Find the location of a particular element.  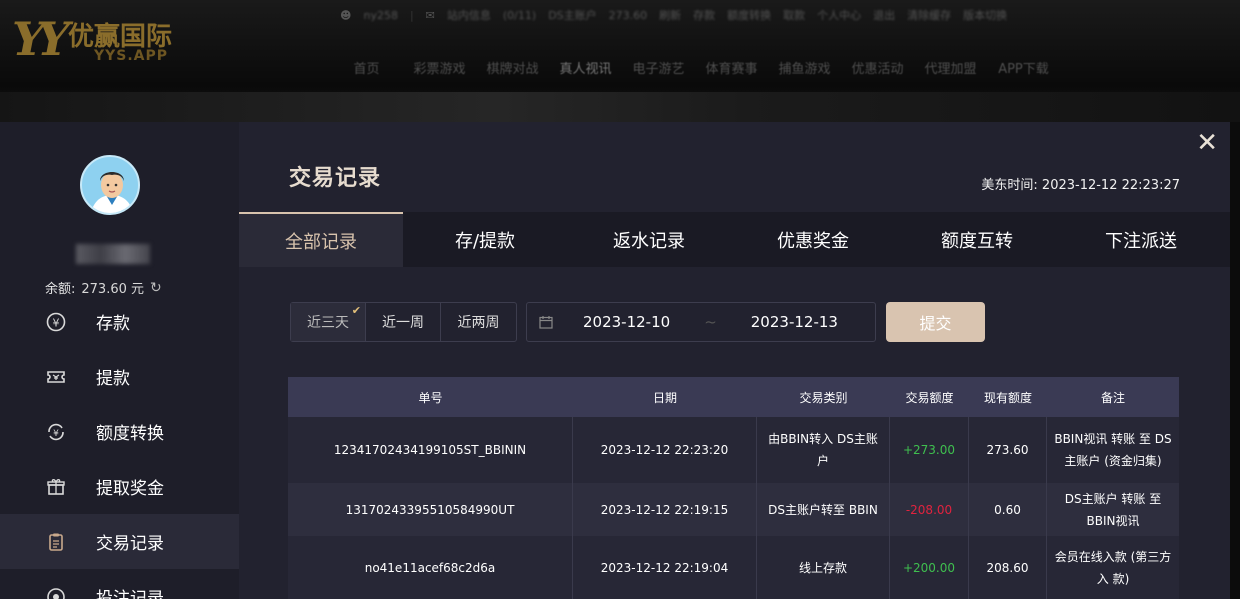

date-range-picker: 2023-12-10 ~ 2023-12-13 is located at coordinates (701, 322).